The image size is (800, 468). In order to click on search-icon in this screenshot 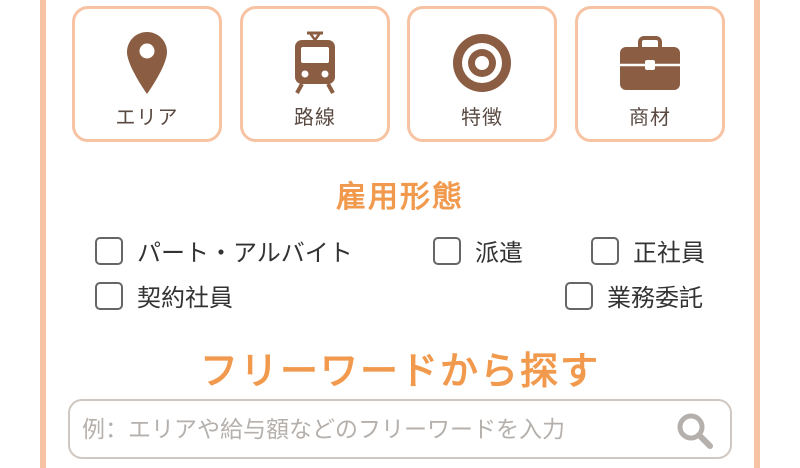, I will do `click(695, 431)`.